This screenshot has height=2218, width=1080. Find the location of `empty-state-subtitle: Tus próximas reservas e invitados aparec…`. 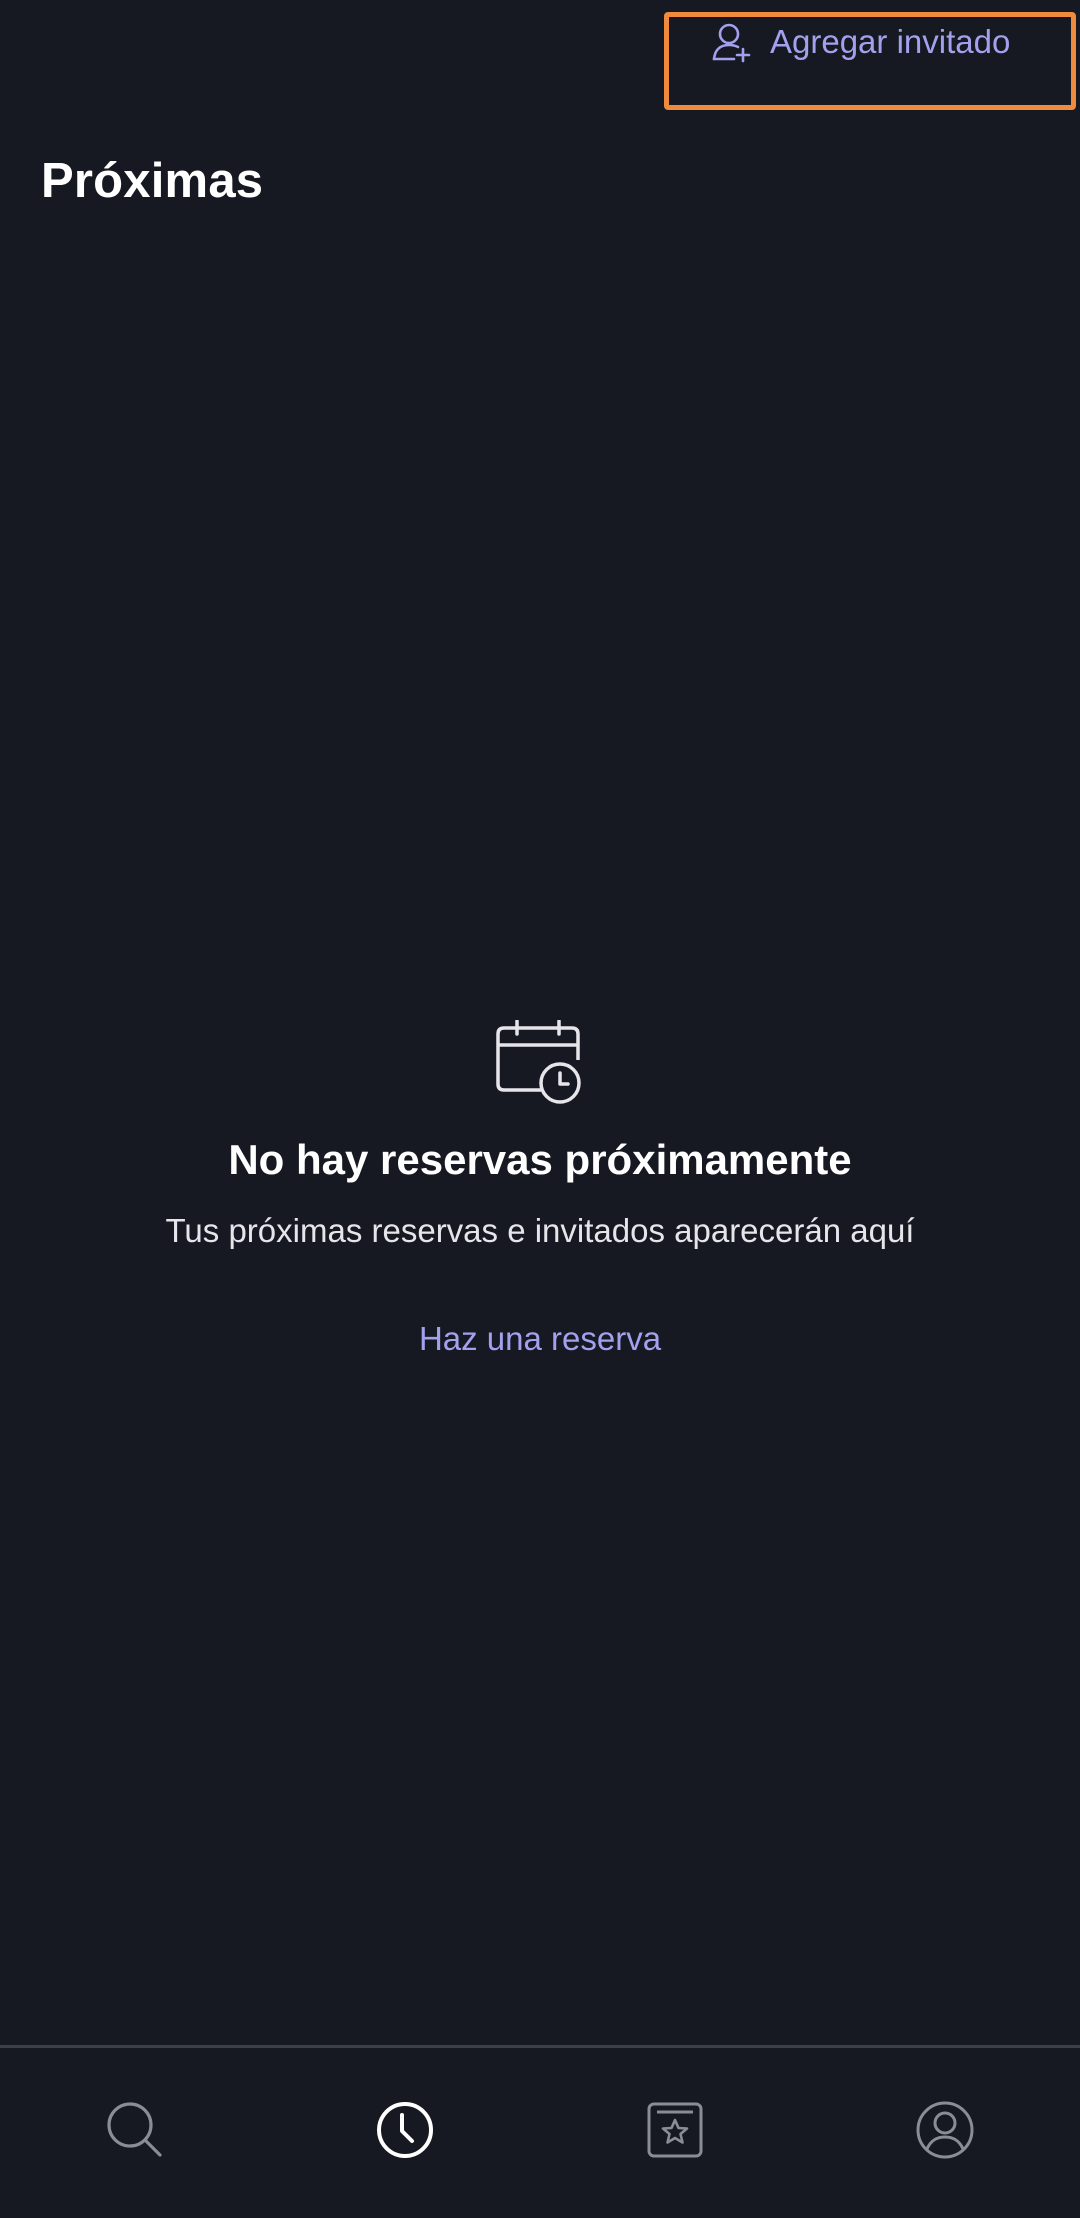

empty-state-subtitle: Tus próximas reservas e invitados aparec… is located at coordinates (540, 1230).